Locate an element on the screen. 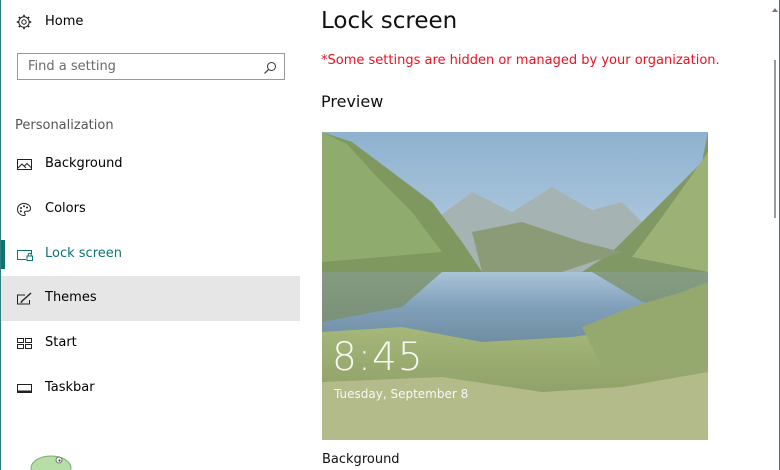 The width and height of the screenshot is (780, 470). search-icon is located at coordinates (270, 67).